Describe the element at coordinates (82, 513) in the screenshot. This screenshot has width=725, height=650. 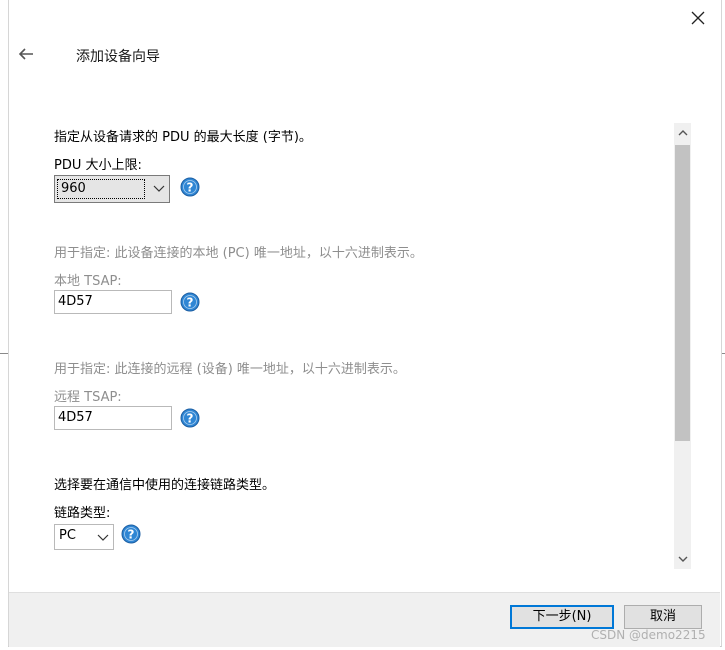
I see `link-type-label: 链路类型:` at that location.